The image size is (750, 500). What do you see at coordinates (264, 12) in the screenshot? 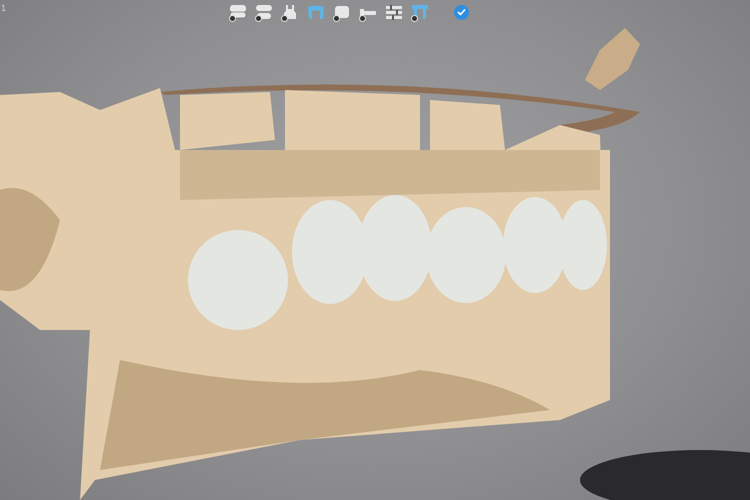
I see `open-jaw-icon` at bounding box center [264, 12].